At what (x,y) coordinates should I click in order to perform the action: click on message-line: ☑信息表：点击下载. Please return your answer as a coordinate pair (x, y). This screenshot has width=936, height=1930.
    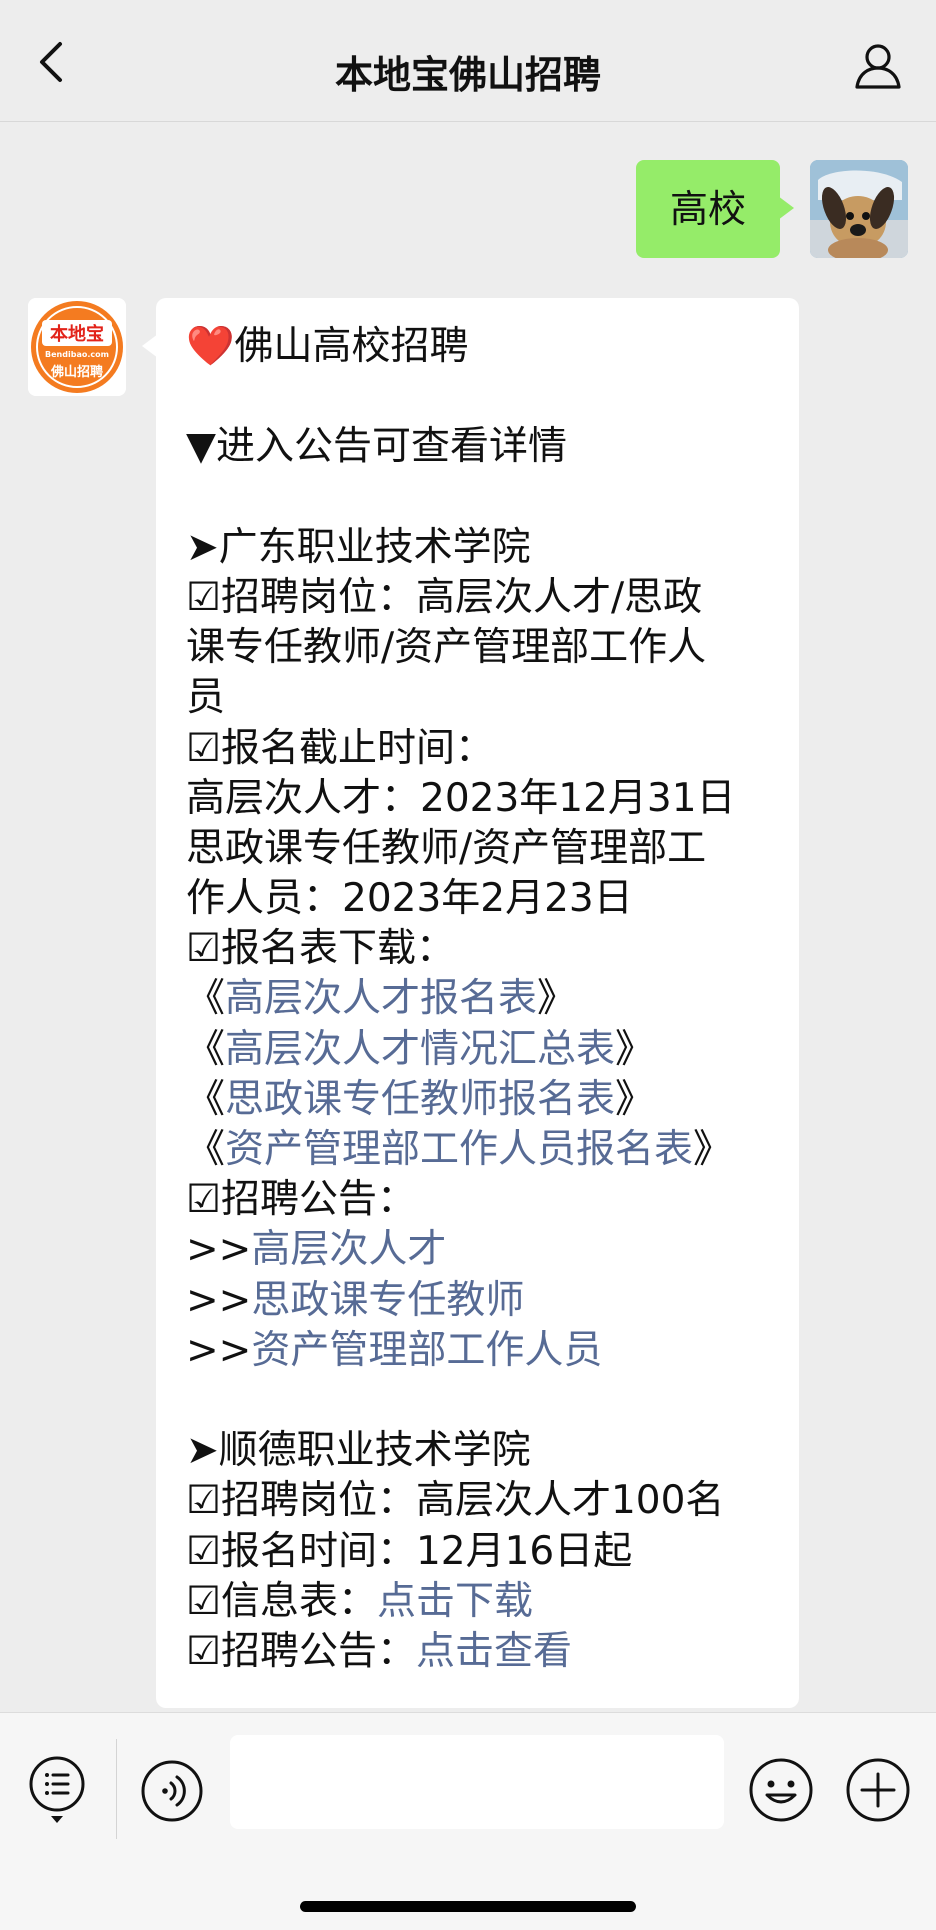
    Looking at the image, I should click on (477, 1602).